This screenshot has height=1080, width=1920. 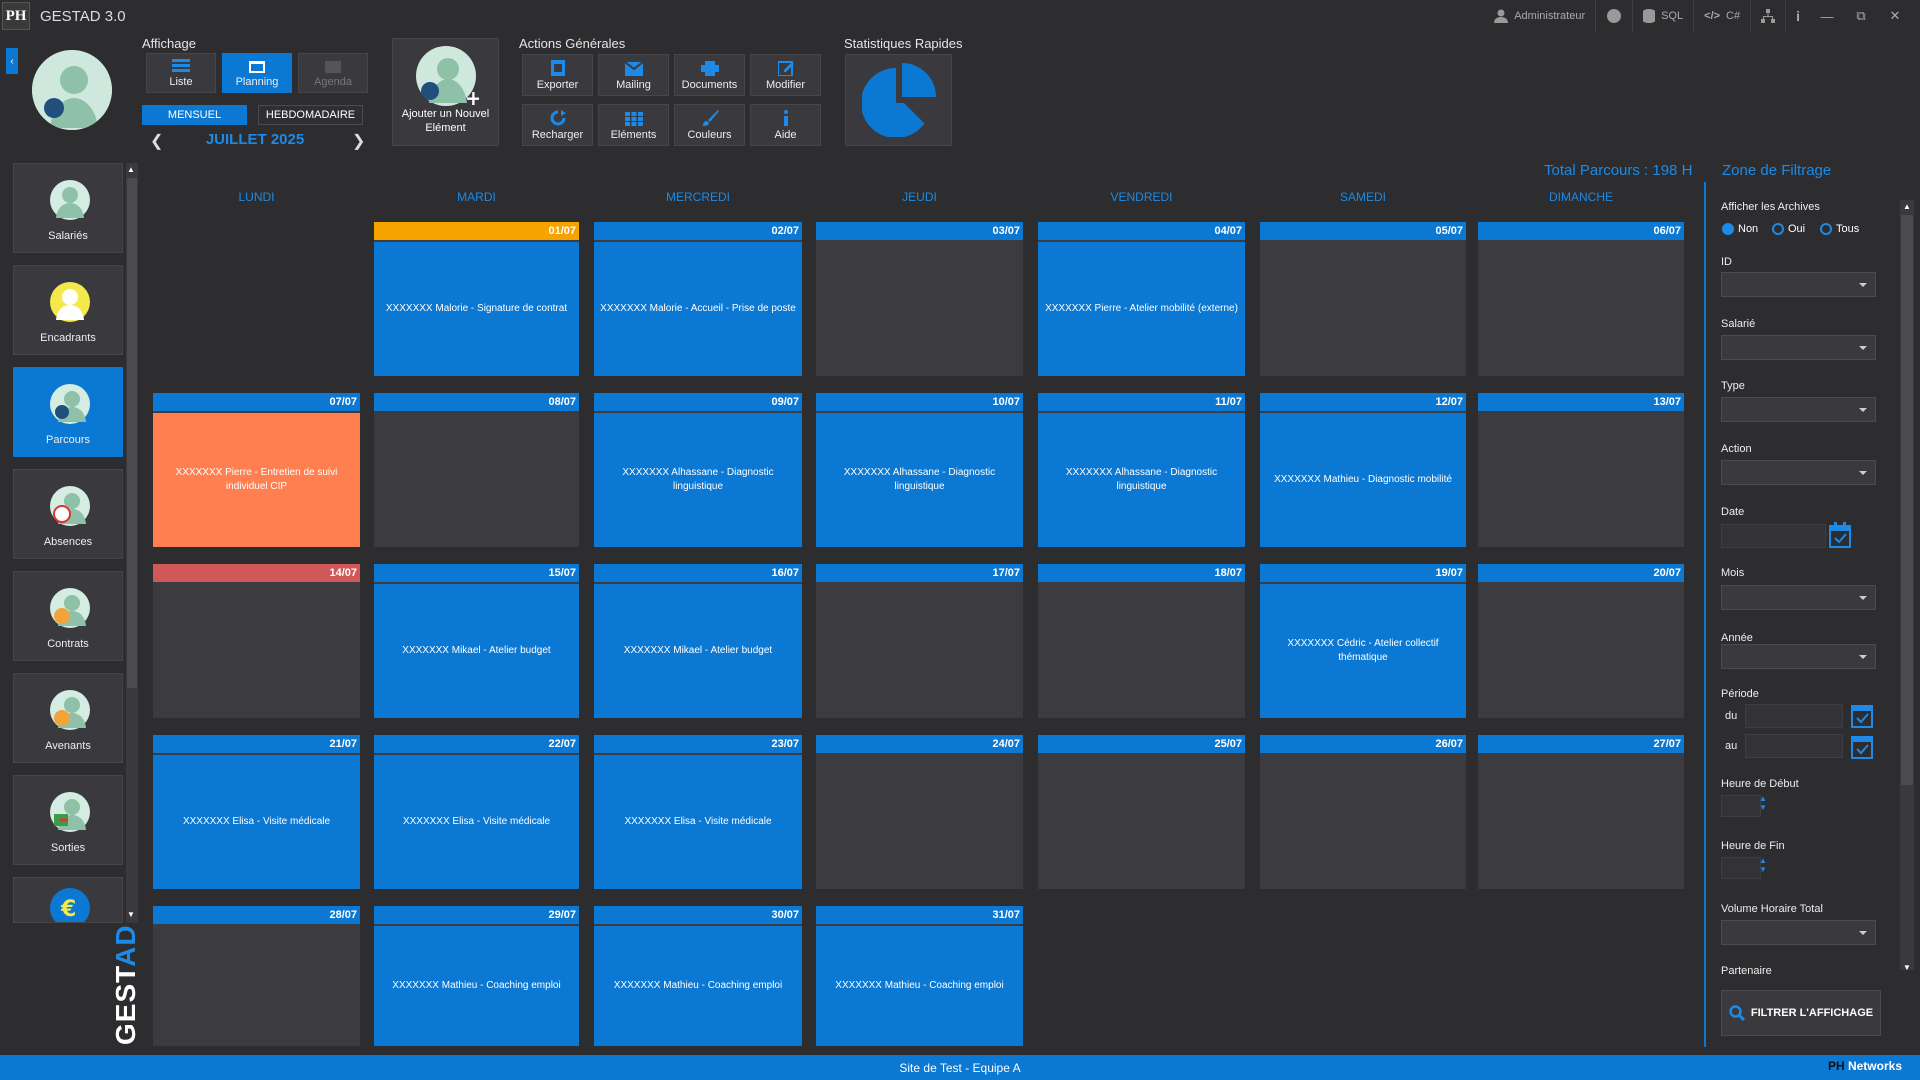 What do you see at coordinates (1801, 1013) in the screenshot?
I see `filter-button: FILTRER L'AFFICHAGE` at bounding box center [1801, 1013].